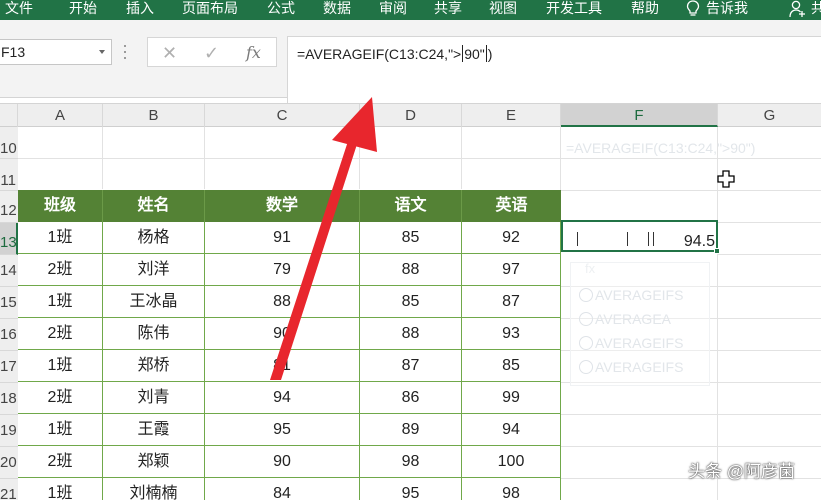  I want to click on table-cell: 100, so click(511, 462).